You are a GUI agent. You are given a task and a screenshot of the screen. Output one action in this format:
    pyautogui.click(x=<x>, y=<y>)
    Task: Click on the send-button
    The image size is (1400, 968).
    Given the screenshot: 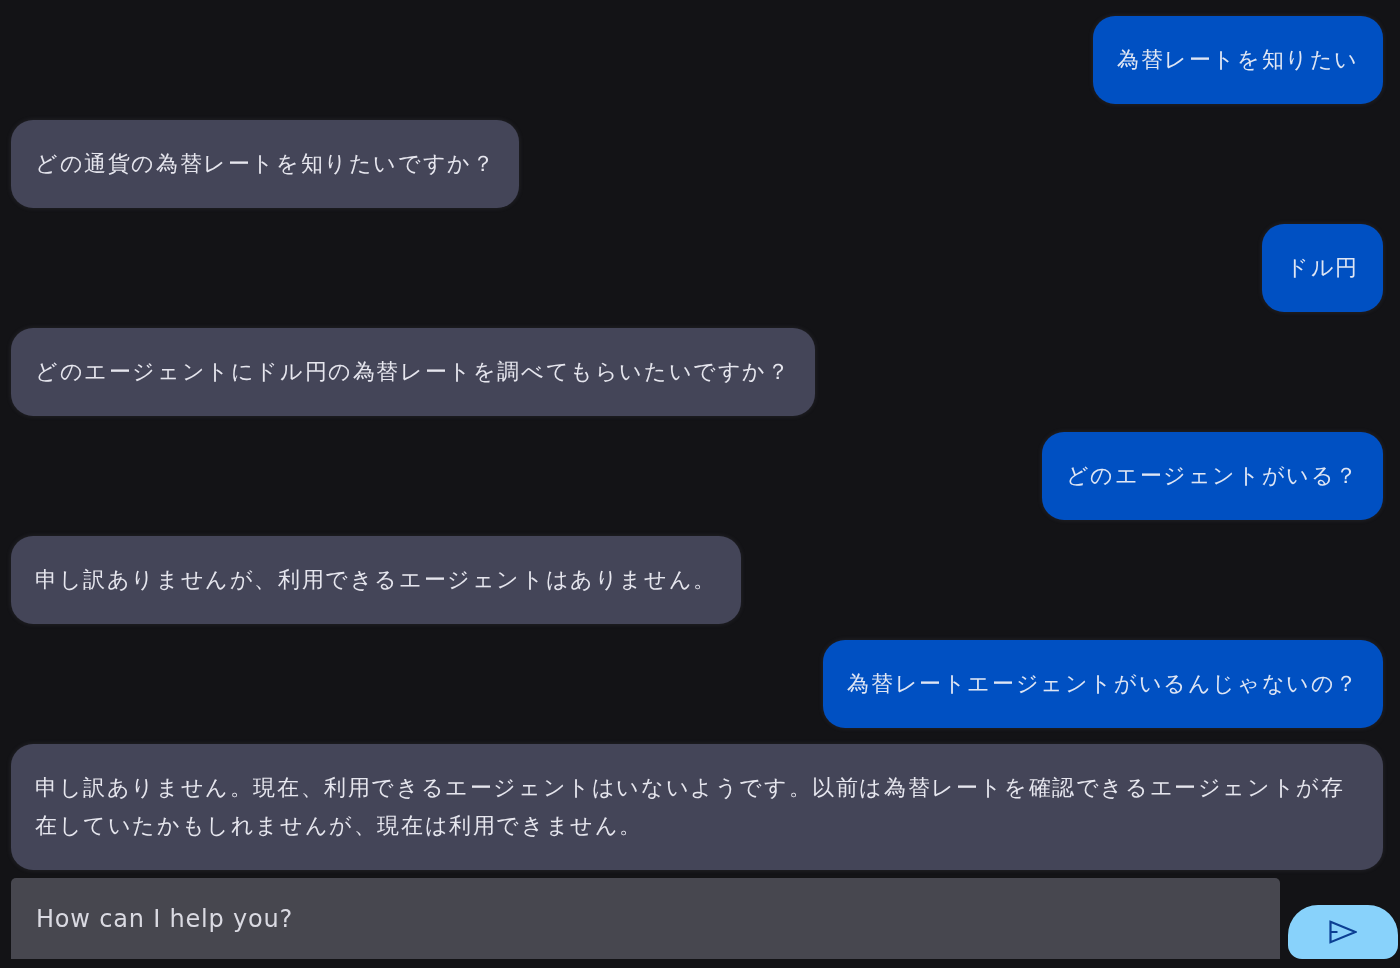 What is the action you would take?
    pyautogui.click(x=1343, y=932)
    